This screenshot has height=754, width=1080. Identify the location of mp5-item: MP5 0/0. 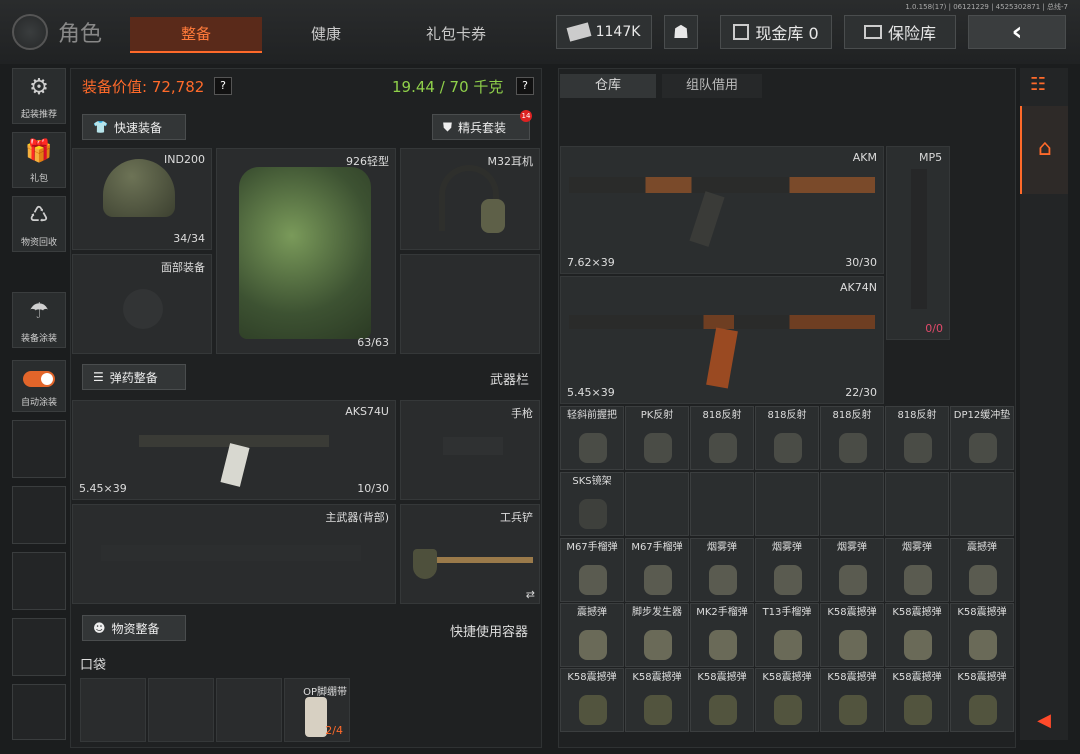
(918, 243).